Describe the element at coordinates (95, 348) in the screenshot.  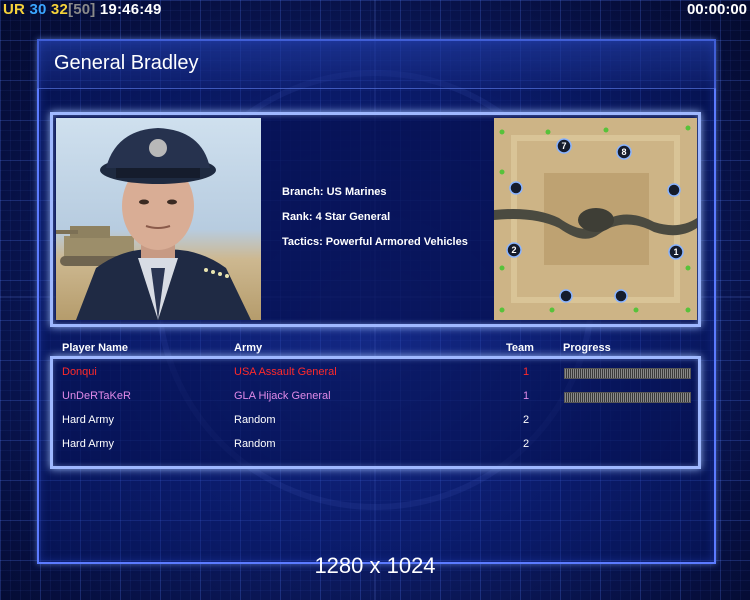
I see `column-header-player-name: Player Name` at that location.